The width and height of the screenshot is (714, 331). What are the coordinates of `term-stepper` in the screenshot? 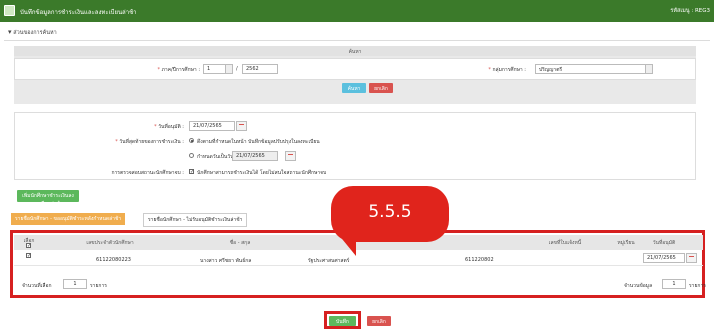 It's located at (228, 69).